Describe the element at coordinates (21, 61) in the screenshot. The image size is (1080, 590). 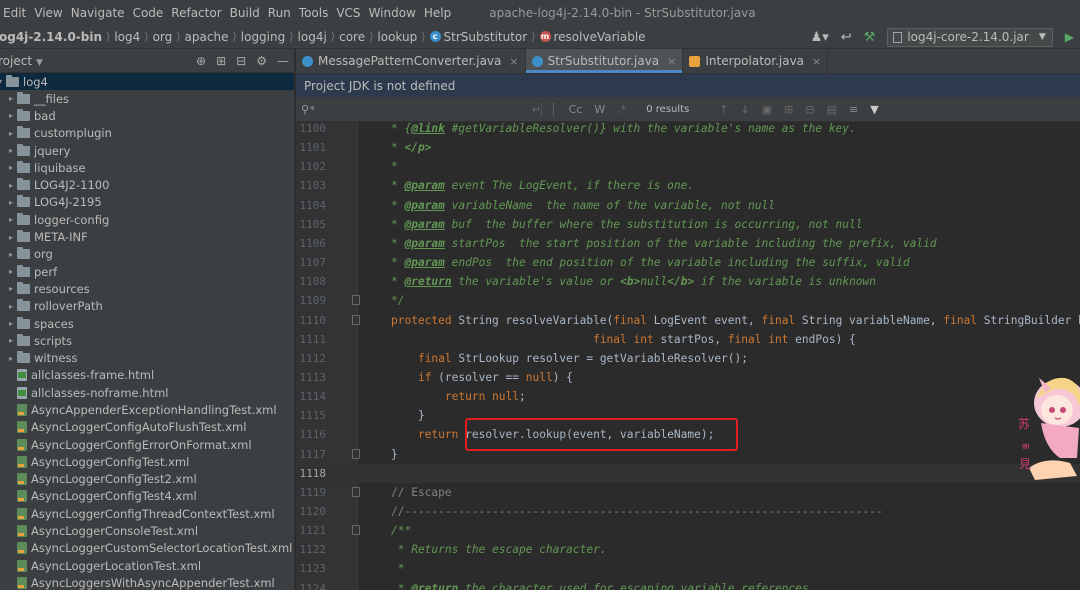
I see `project-view-selector: roject ▼` at that location.